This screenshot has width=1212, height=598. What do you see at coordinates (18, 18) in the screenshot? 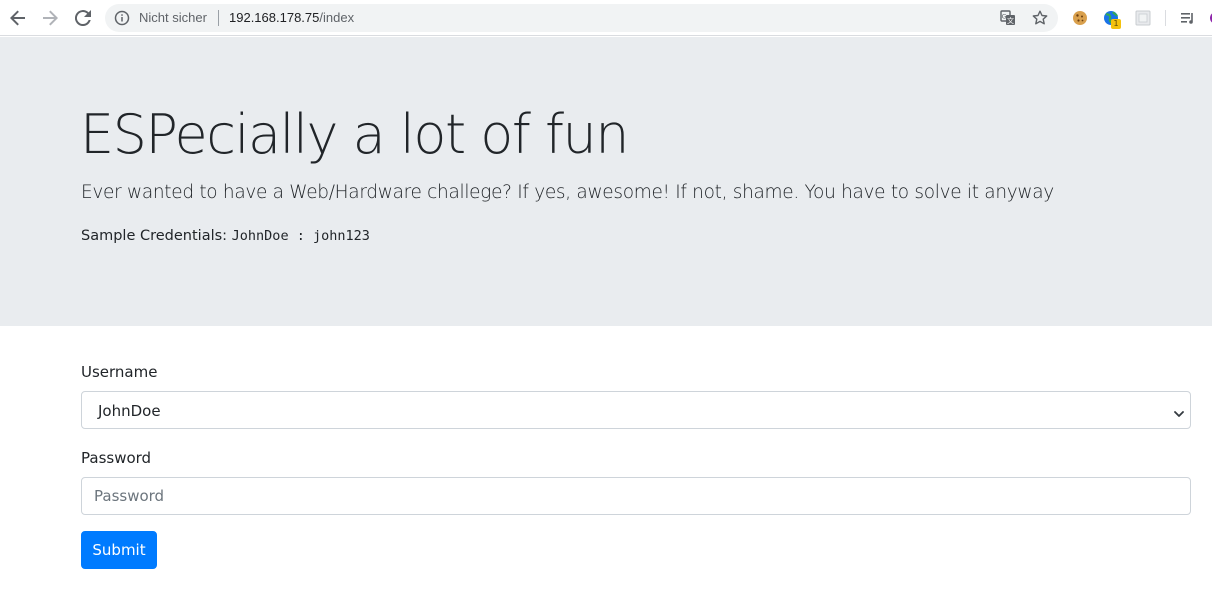
I see `back-arrow-icon` at bounding box center [18, 18].